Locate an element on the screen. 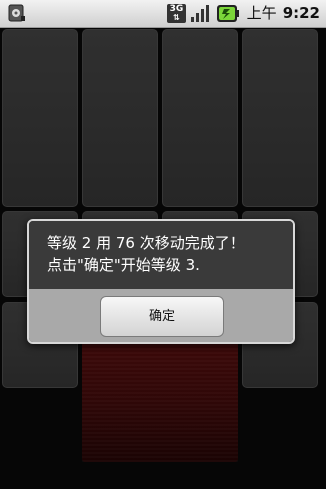 Image resolution: width=326 pixels, height=489 pixels. dialog-body: 等级 2 用 76 次移动完成了！ 点击"确定"开始等级 3. is located at coordinates (161, 255).